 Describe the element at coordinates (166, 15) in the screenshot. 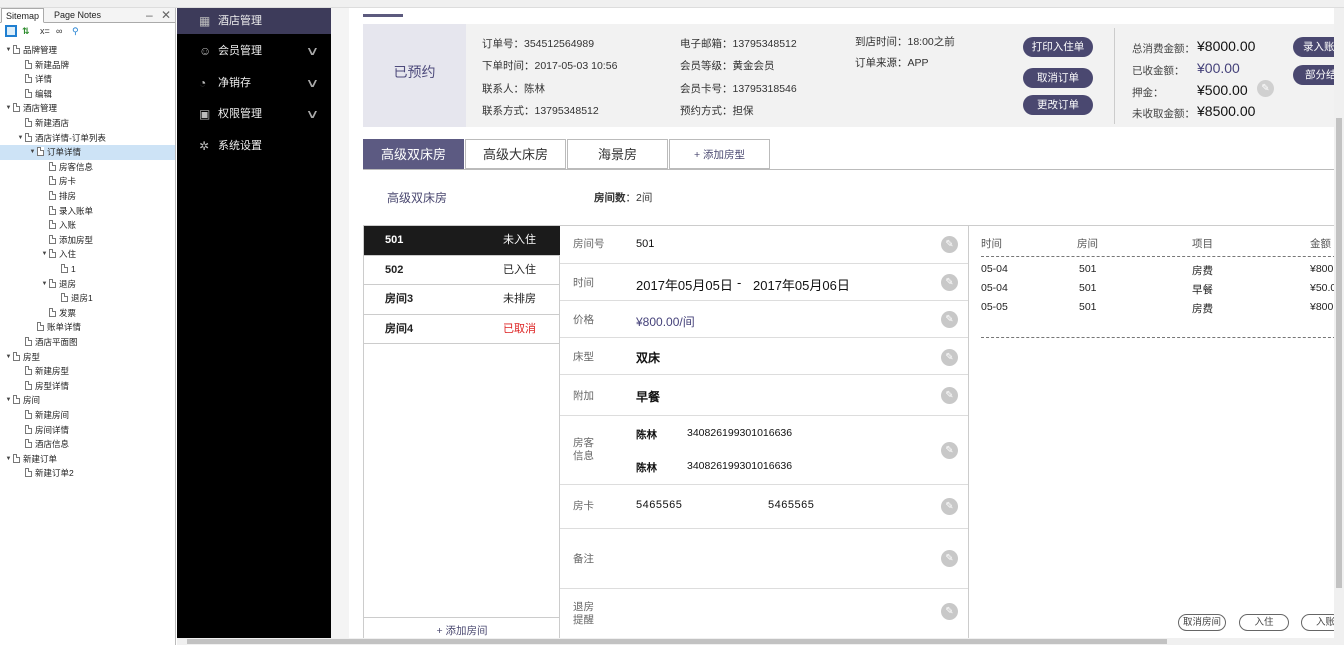

I see `close-icon: ✕` at that location.